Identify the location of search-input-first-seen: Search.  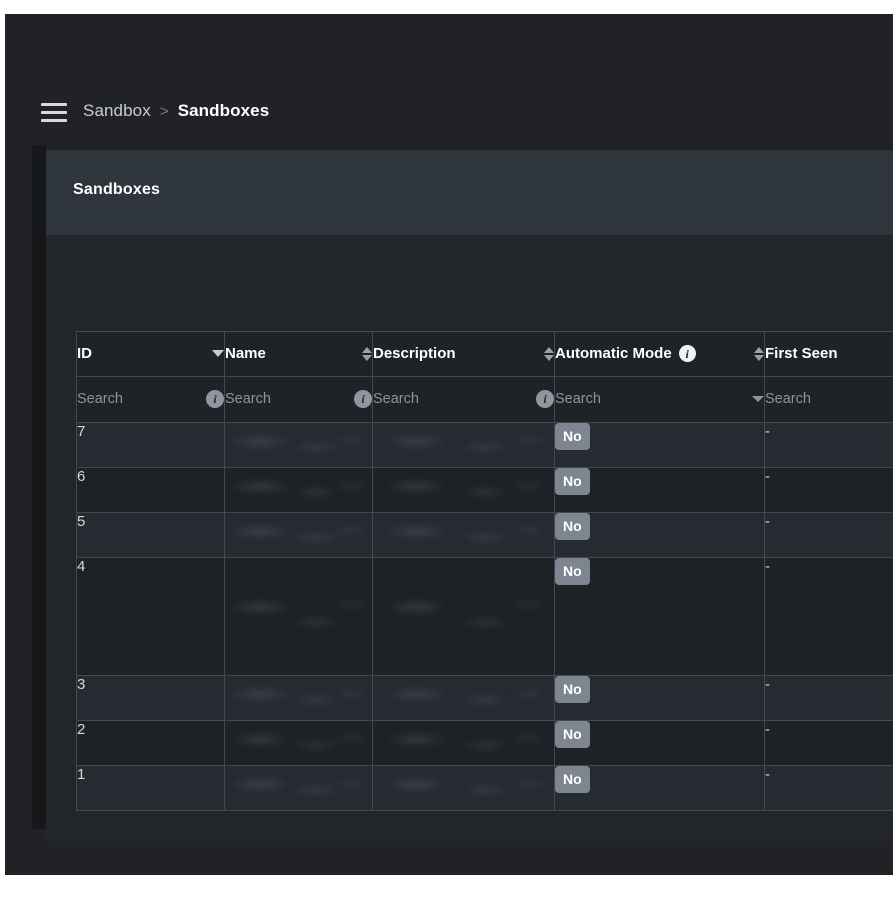
(829, 399).